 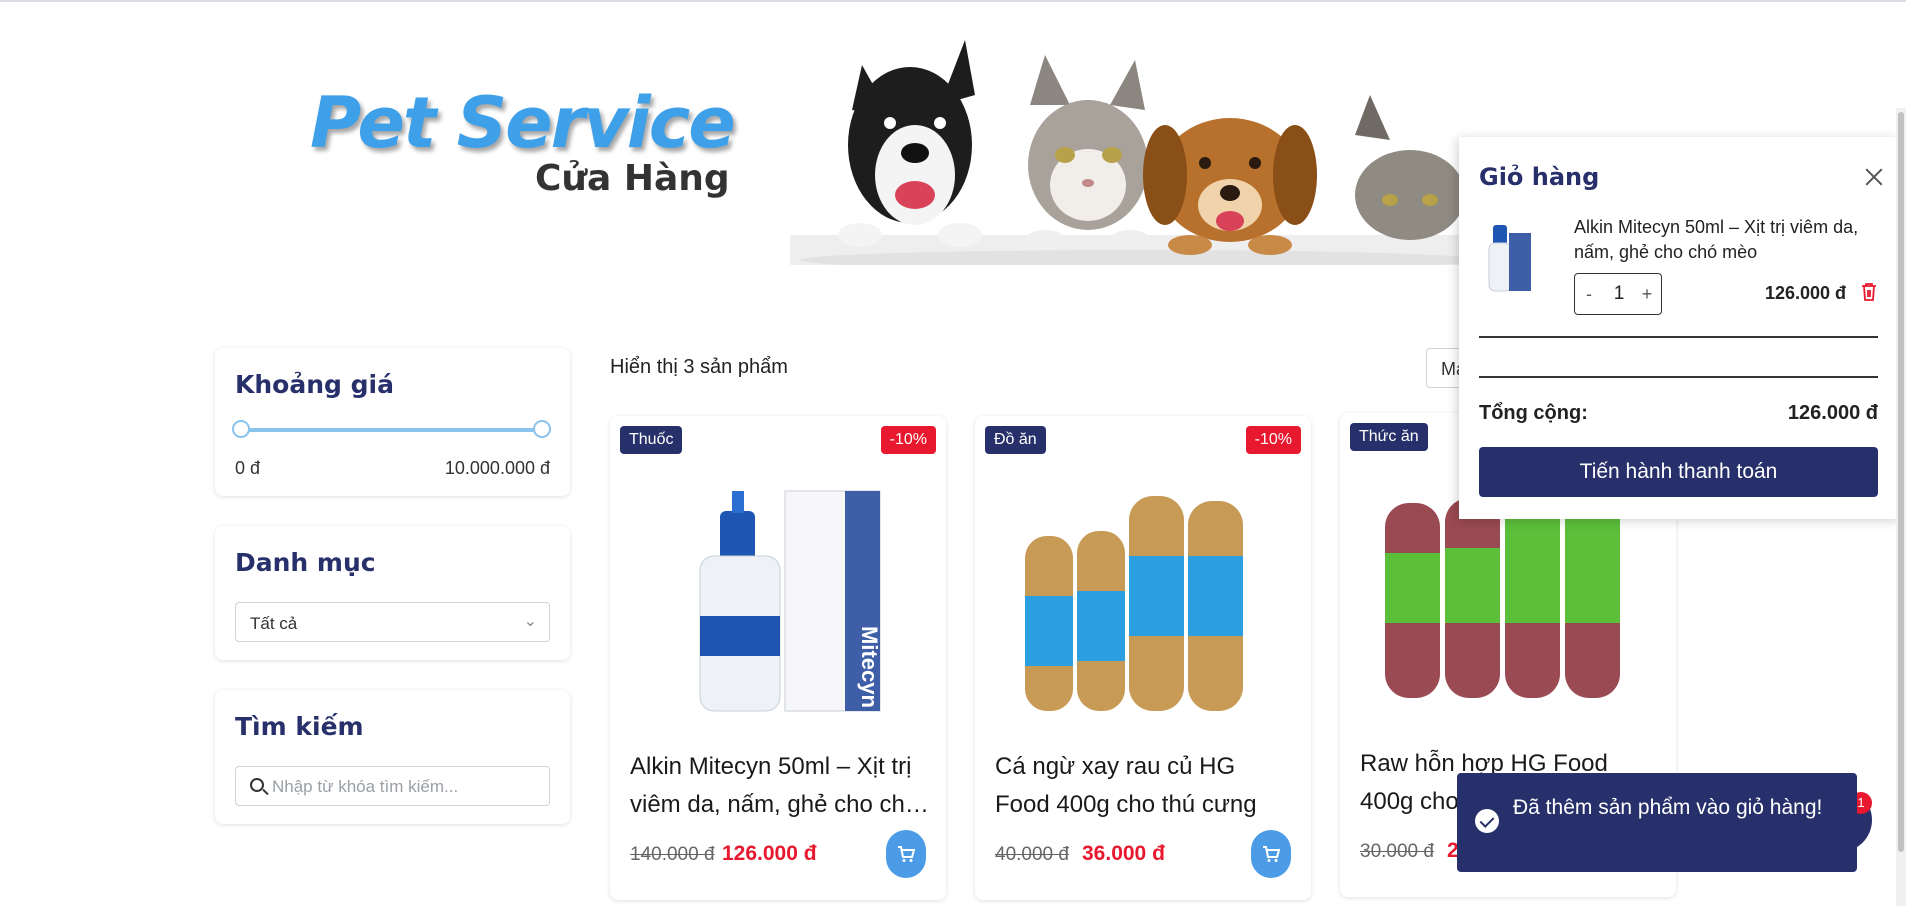 I want to click on brand-title: Pet Service, so click(x=523, y=123).